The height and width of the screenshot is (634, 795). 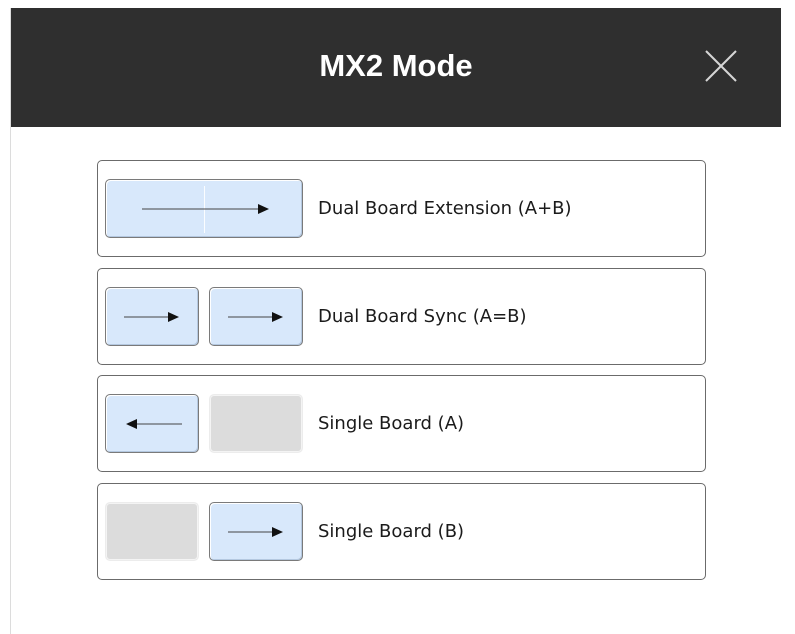 What do you see at coordinates (445, 208) in the screenshot?
I see `option-label: Dual Board Extension (A+B)` at bounding box center [445, 208].